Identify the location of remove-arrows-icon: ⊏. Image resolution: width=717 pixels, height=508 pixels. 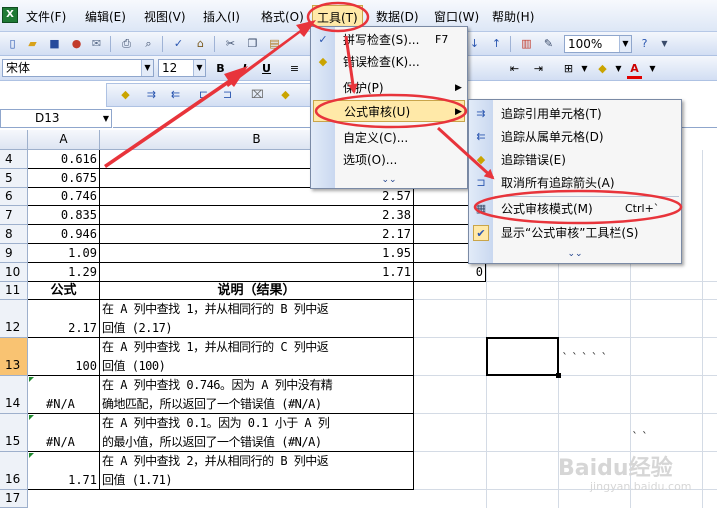
(203, 95).